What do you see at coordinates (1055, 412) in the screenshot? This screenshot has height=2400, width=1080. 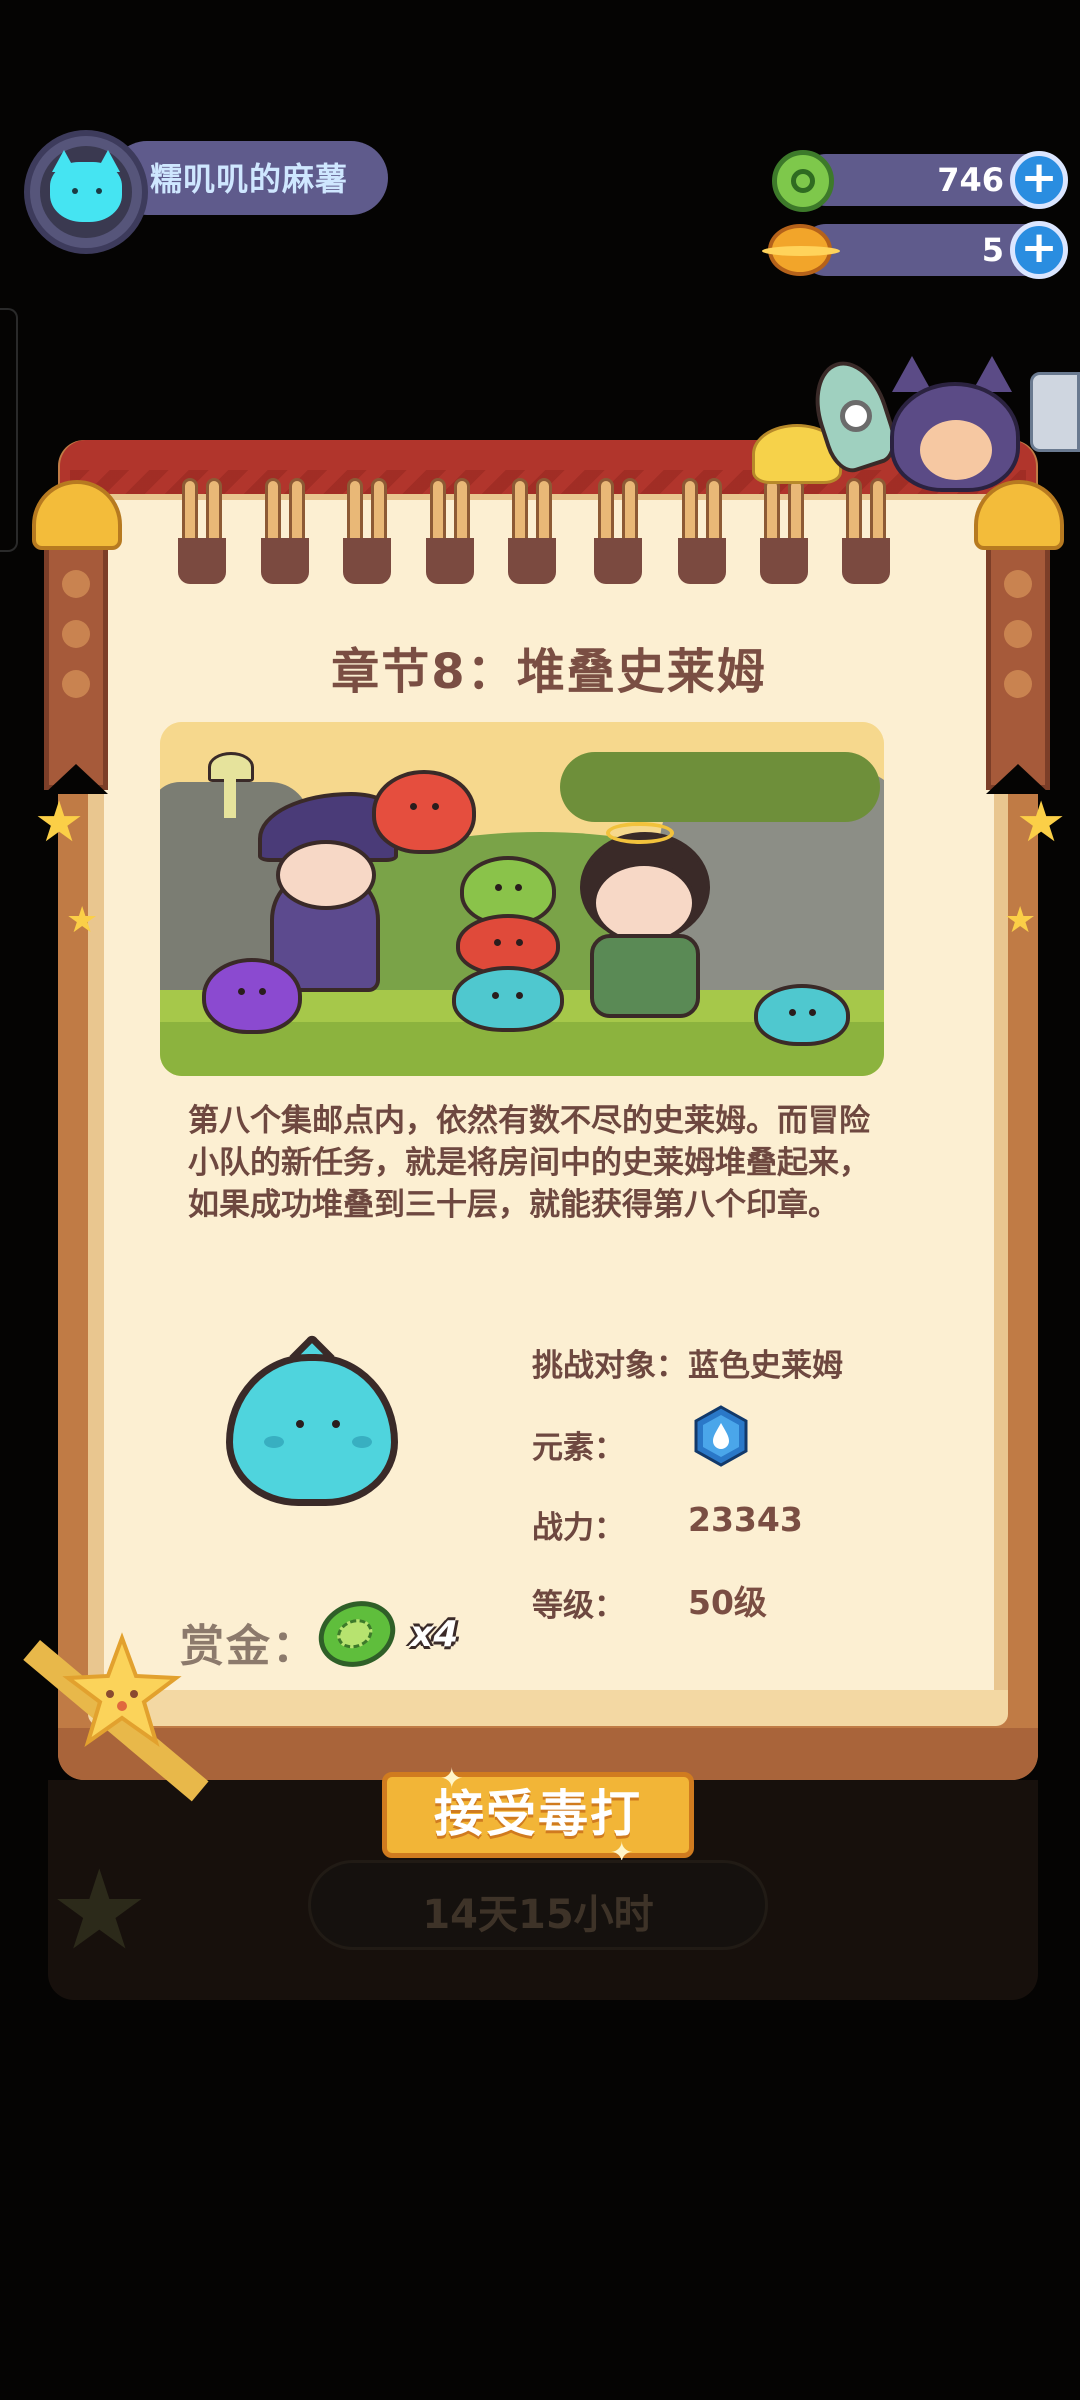 I see `scissors-icon` at bounding box center [1055, 412].